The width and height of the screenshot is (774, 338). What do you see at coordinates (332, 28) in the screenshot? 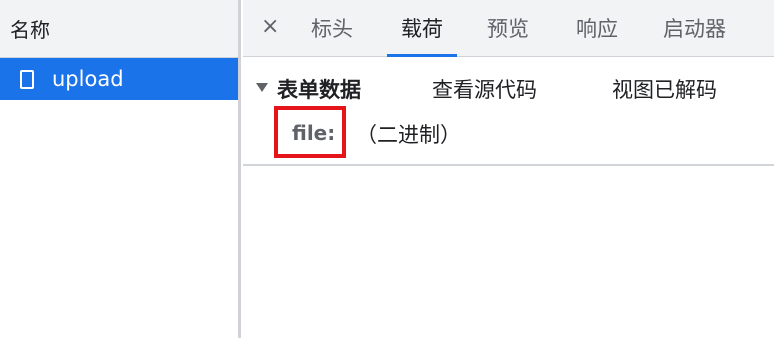
I see `tab-headers: 标头` at bounding box center [332, 28].